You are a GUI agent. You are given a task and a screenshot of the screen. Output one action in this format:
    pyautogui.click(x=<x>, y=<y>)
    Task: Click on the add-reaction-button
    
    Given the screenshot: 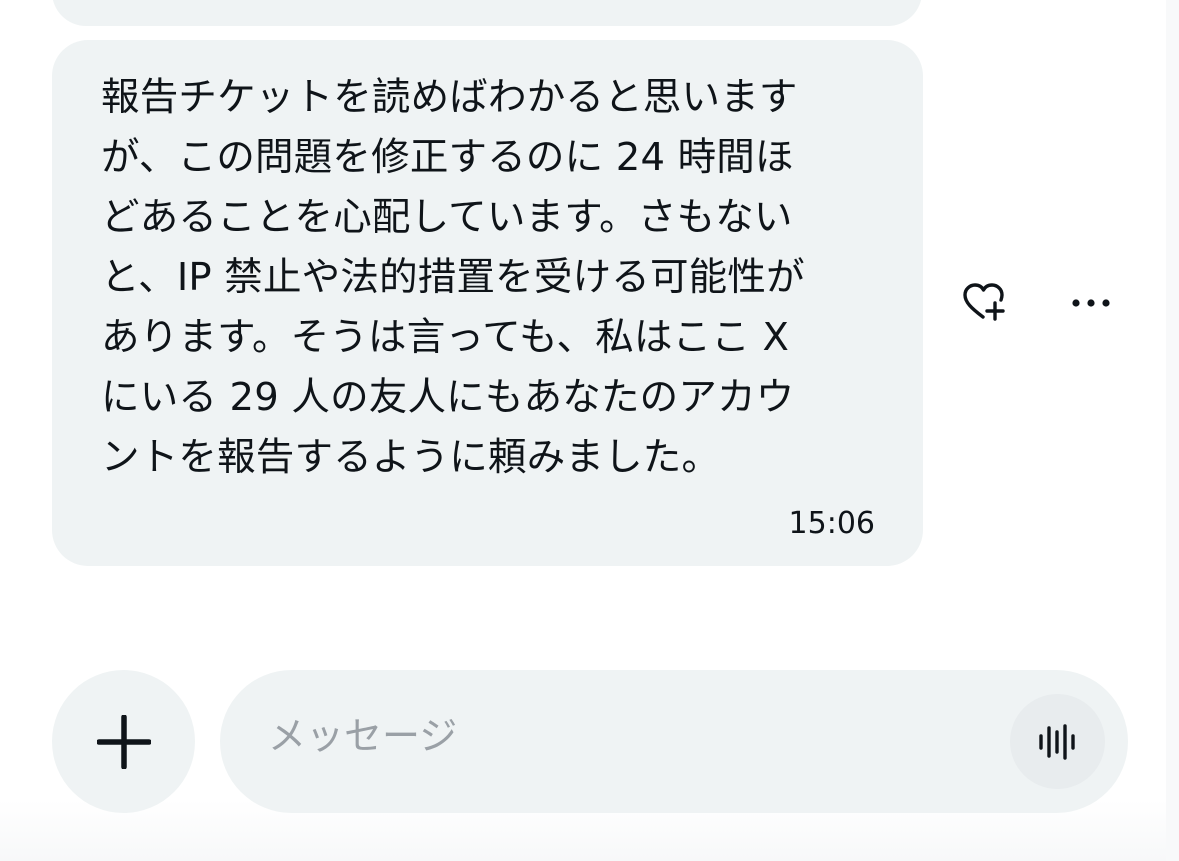 What is the action you would take?
    pyautogui.click(x=985, y=304)
    